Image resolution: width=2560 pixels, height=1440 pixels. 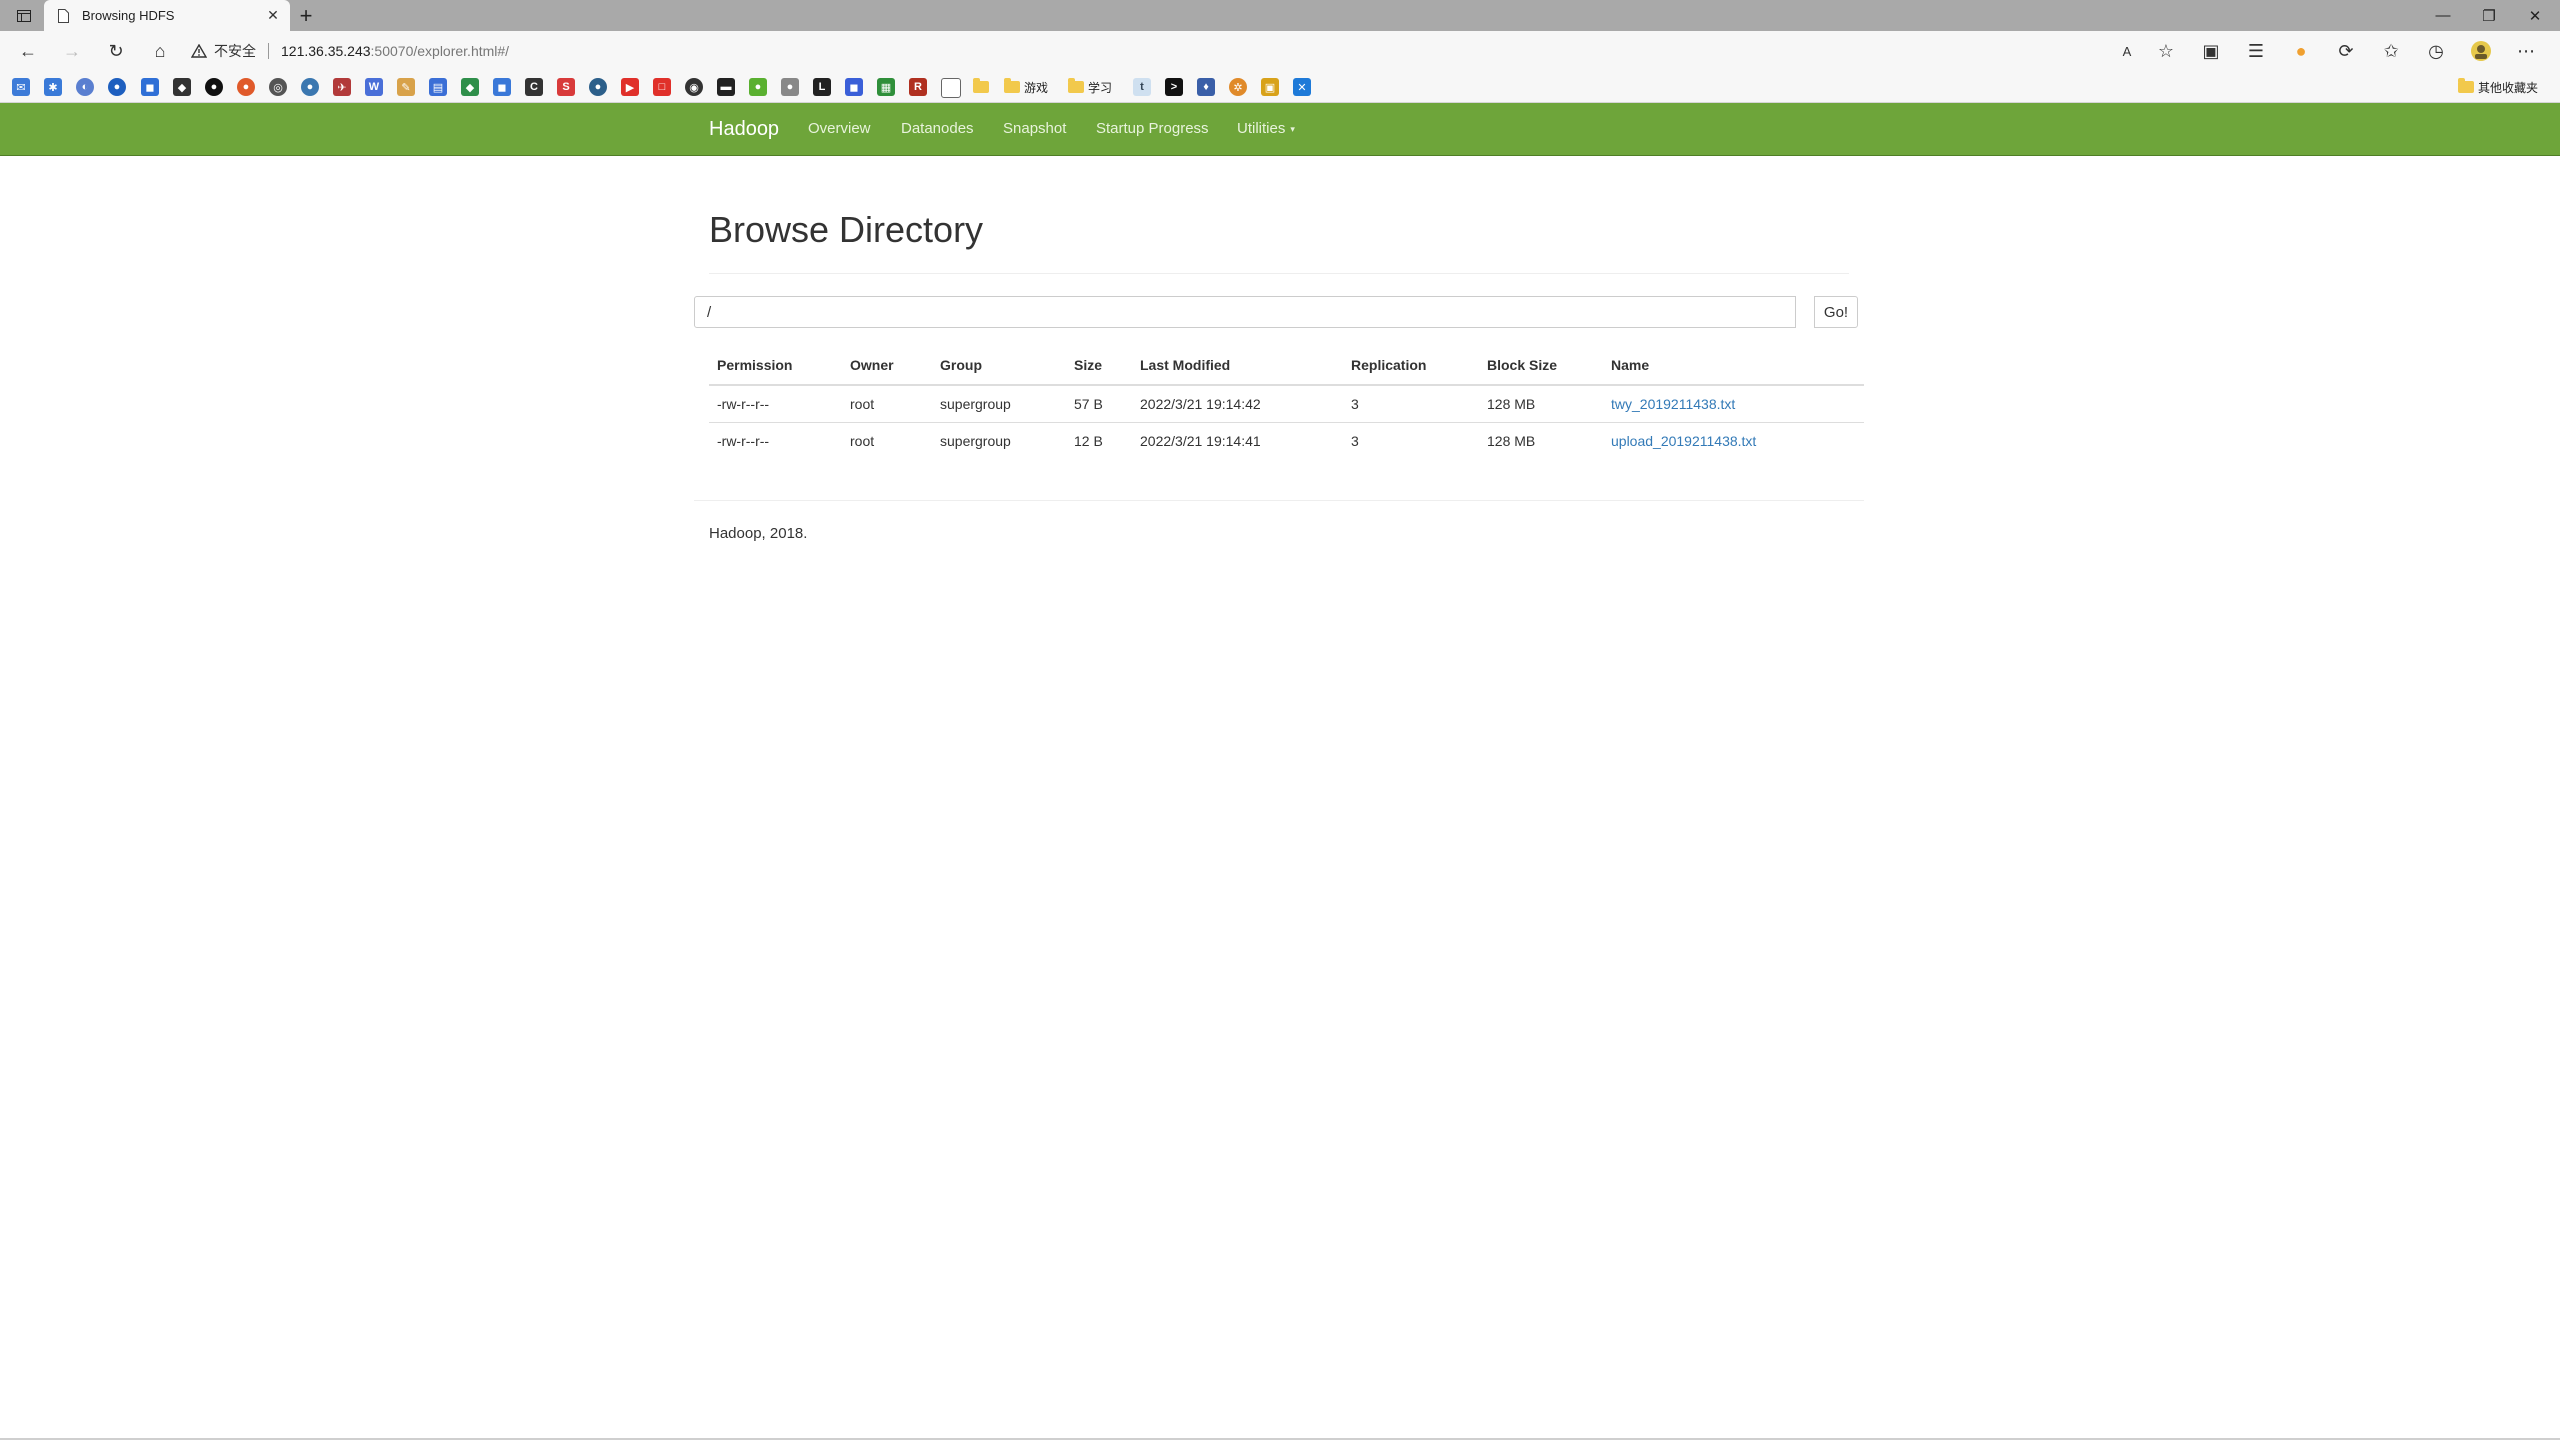 I want to click on coupon-icon: ●, so click(x=2301, y=51).